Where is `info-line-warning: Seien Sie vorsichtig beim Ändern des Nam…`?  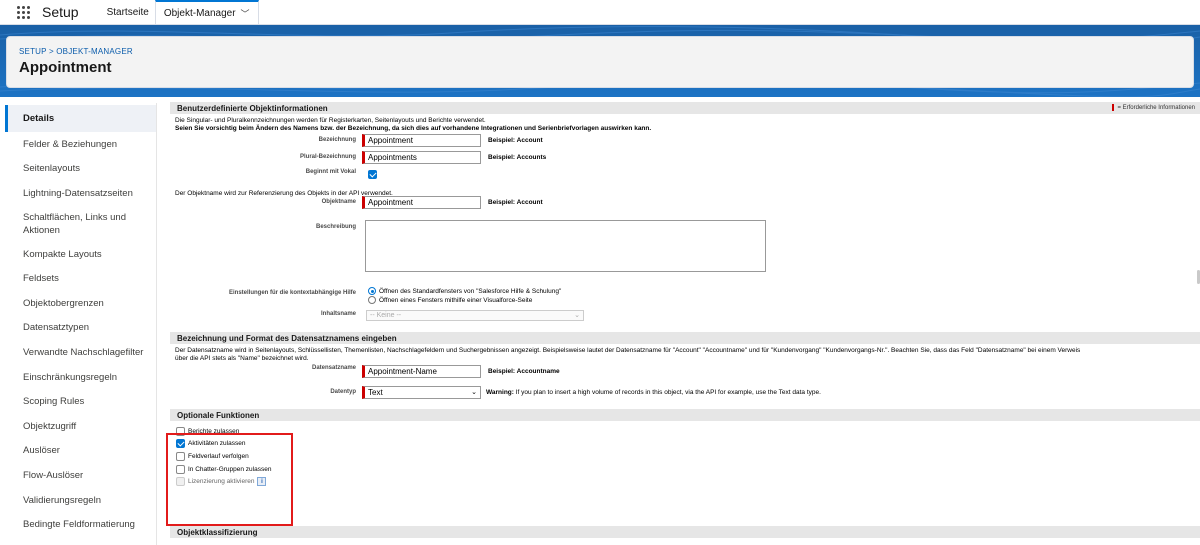
info-line-warning: Seien Sie vorsichtig beim Ändern des Nam… is located at coordinates (413, 128).